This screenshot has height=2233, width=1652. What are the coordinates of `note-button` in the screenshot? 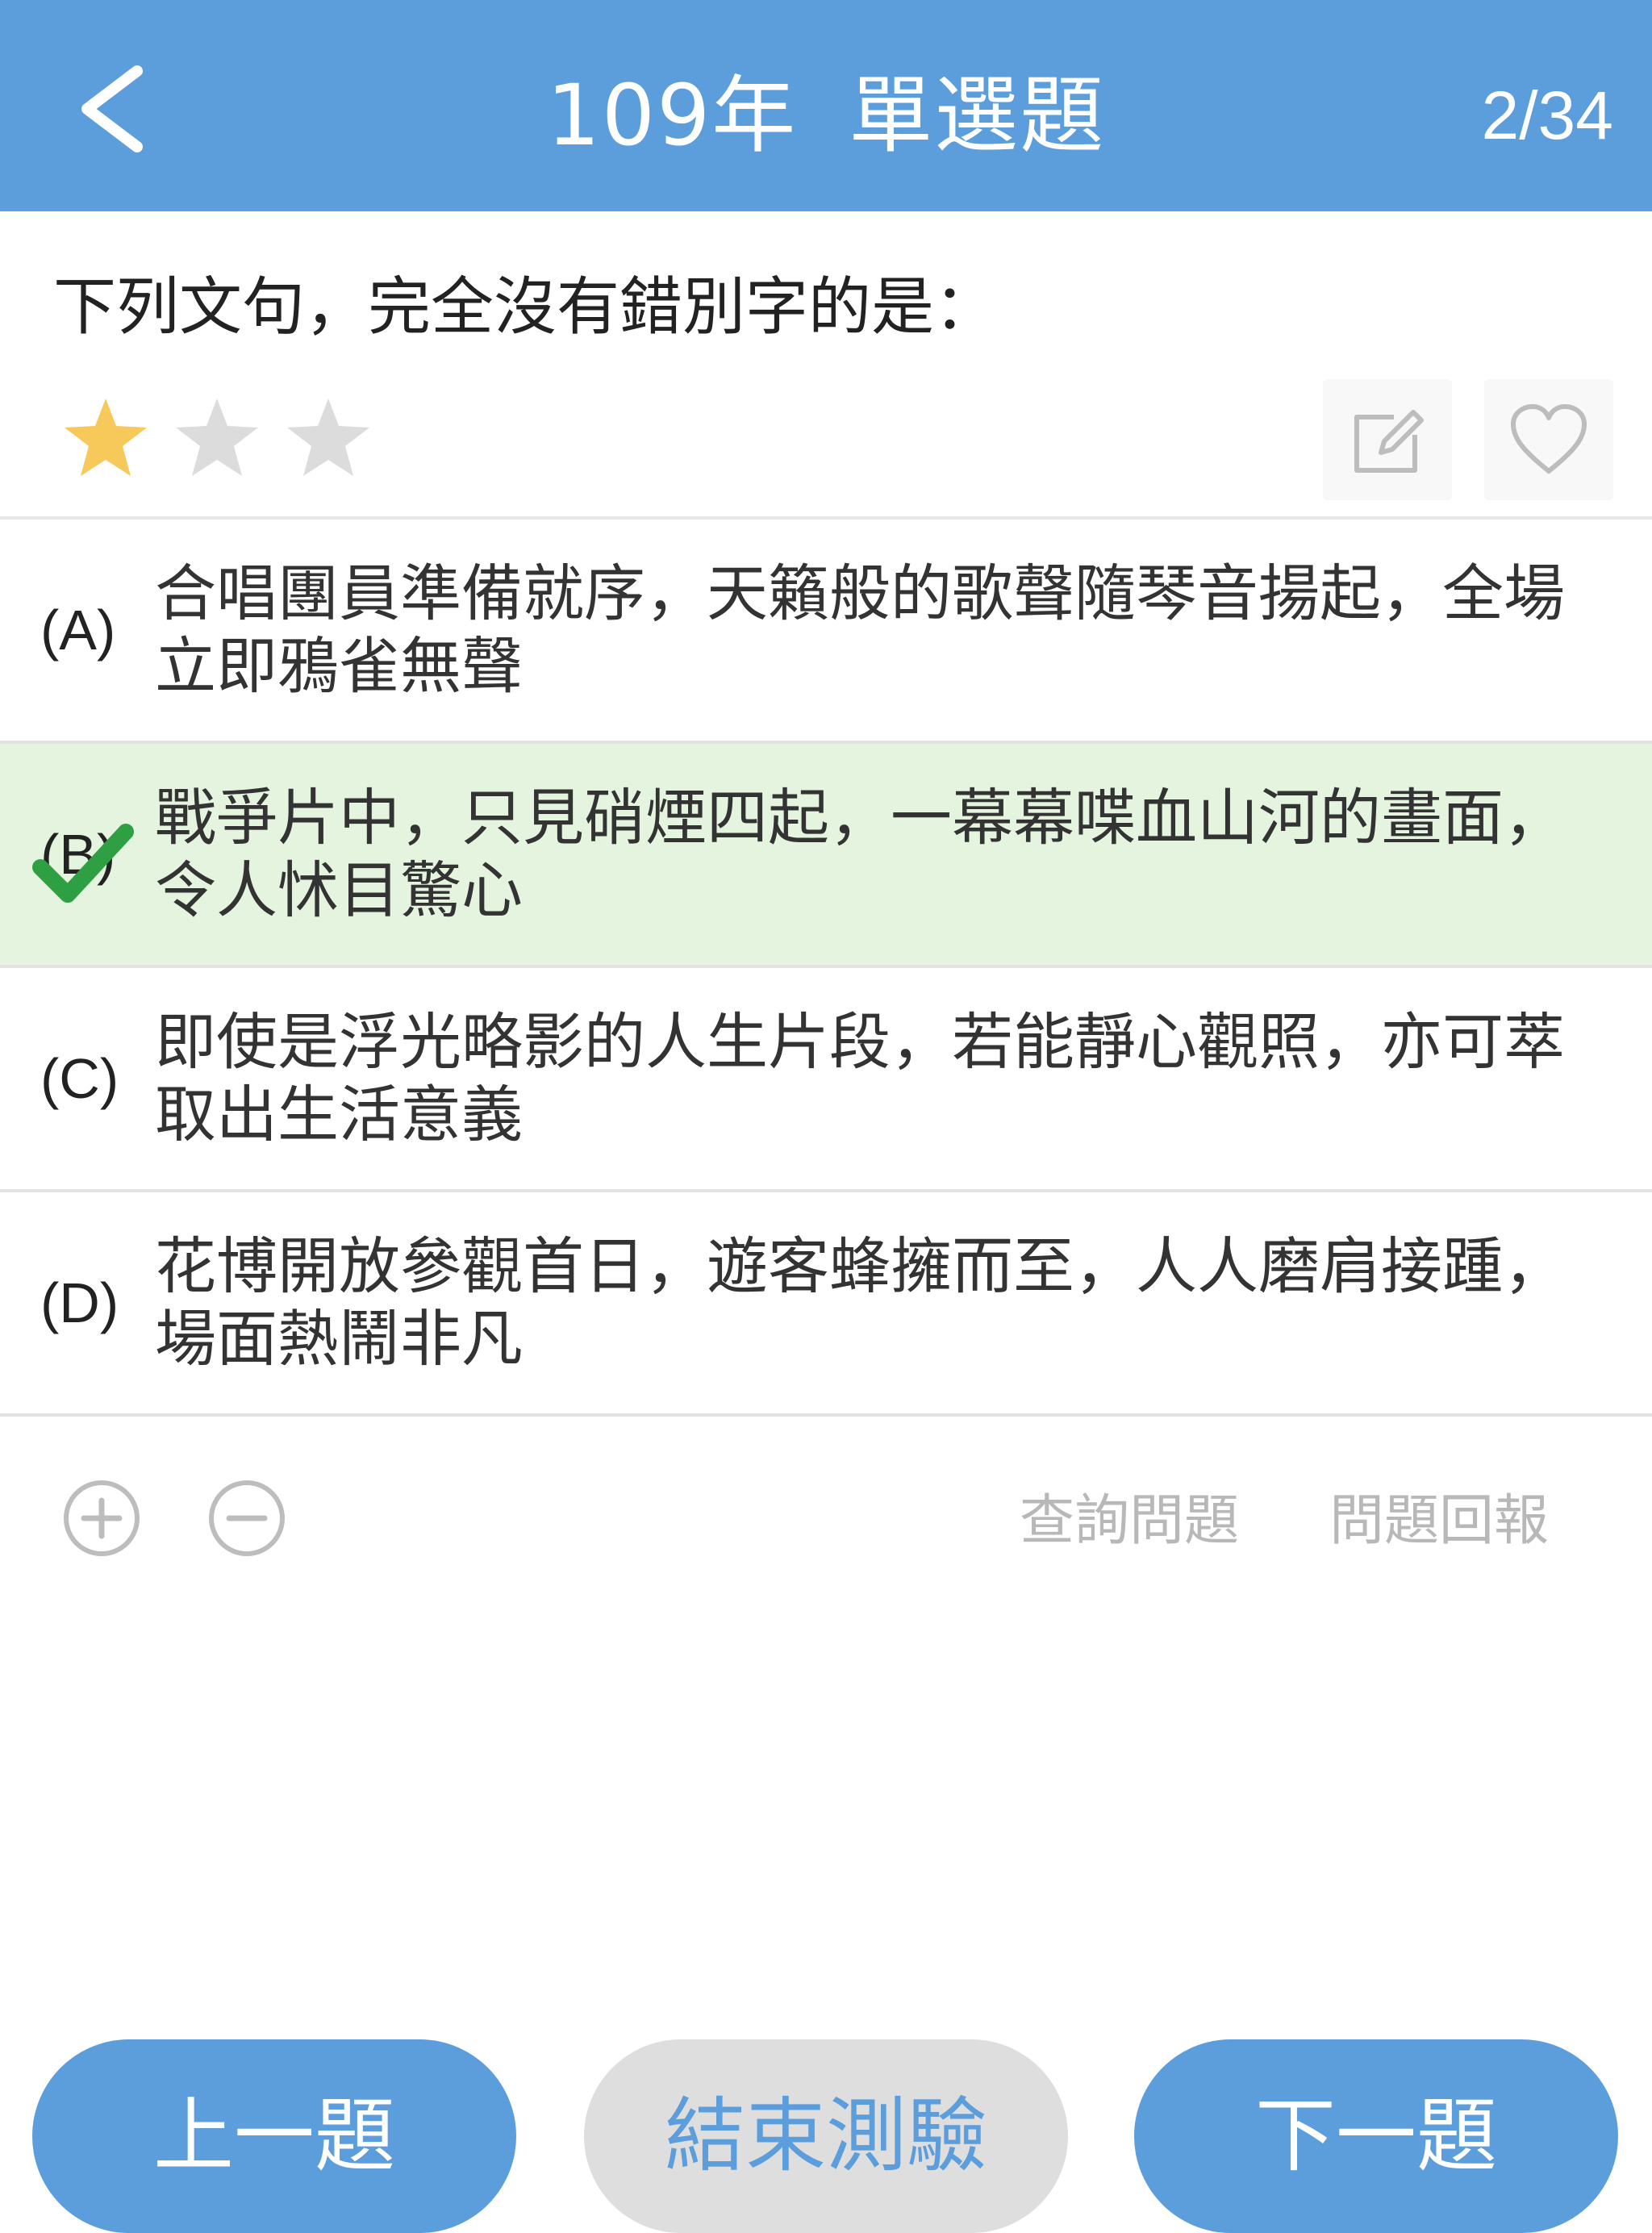 It's located at (1388, 439).